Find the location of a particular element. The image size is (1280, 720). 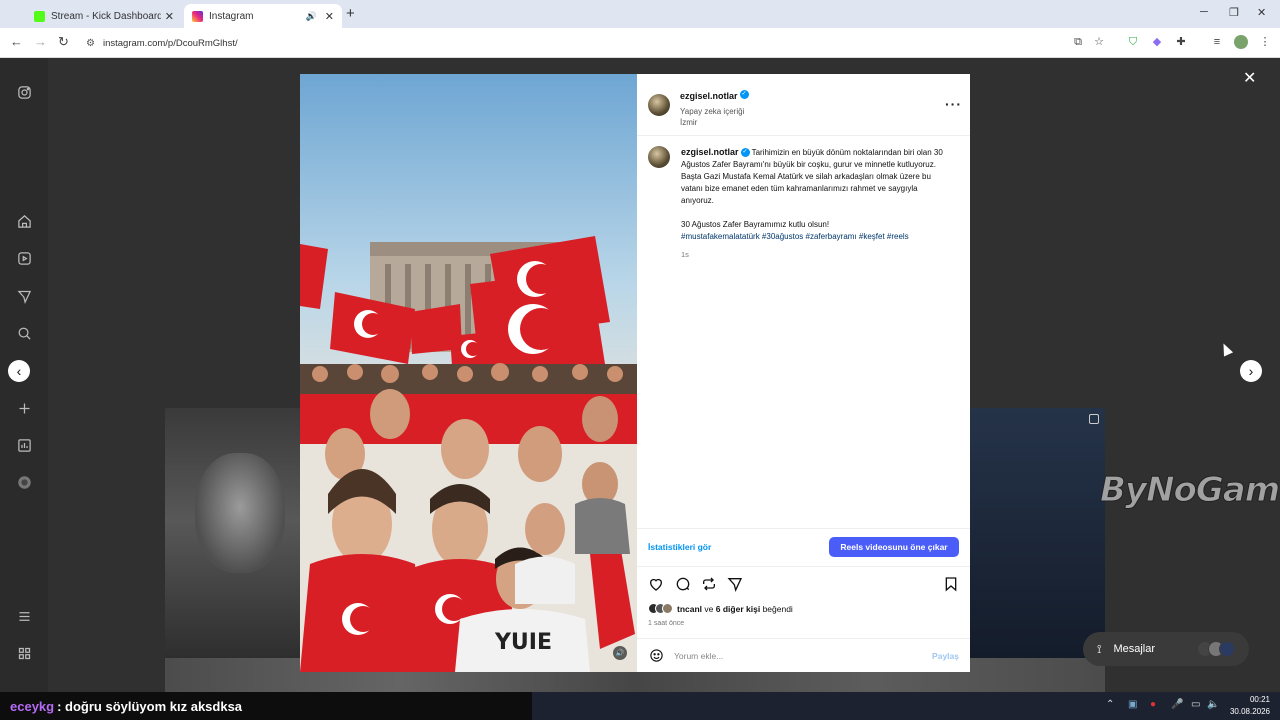

puzzle-icon: ✚ is located at coordinates (1181, 42).